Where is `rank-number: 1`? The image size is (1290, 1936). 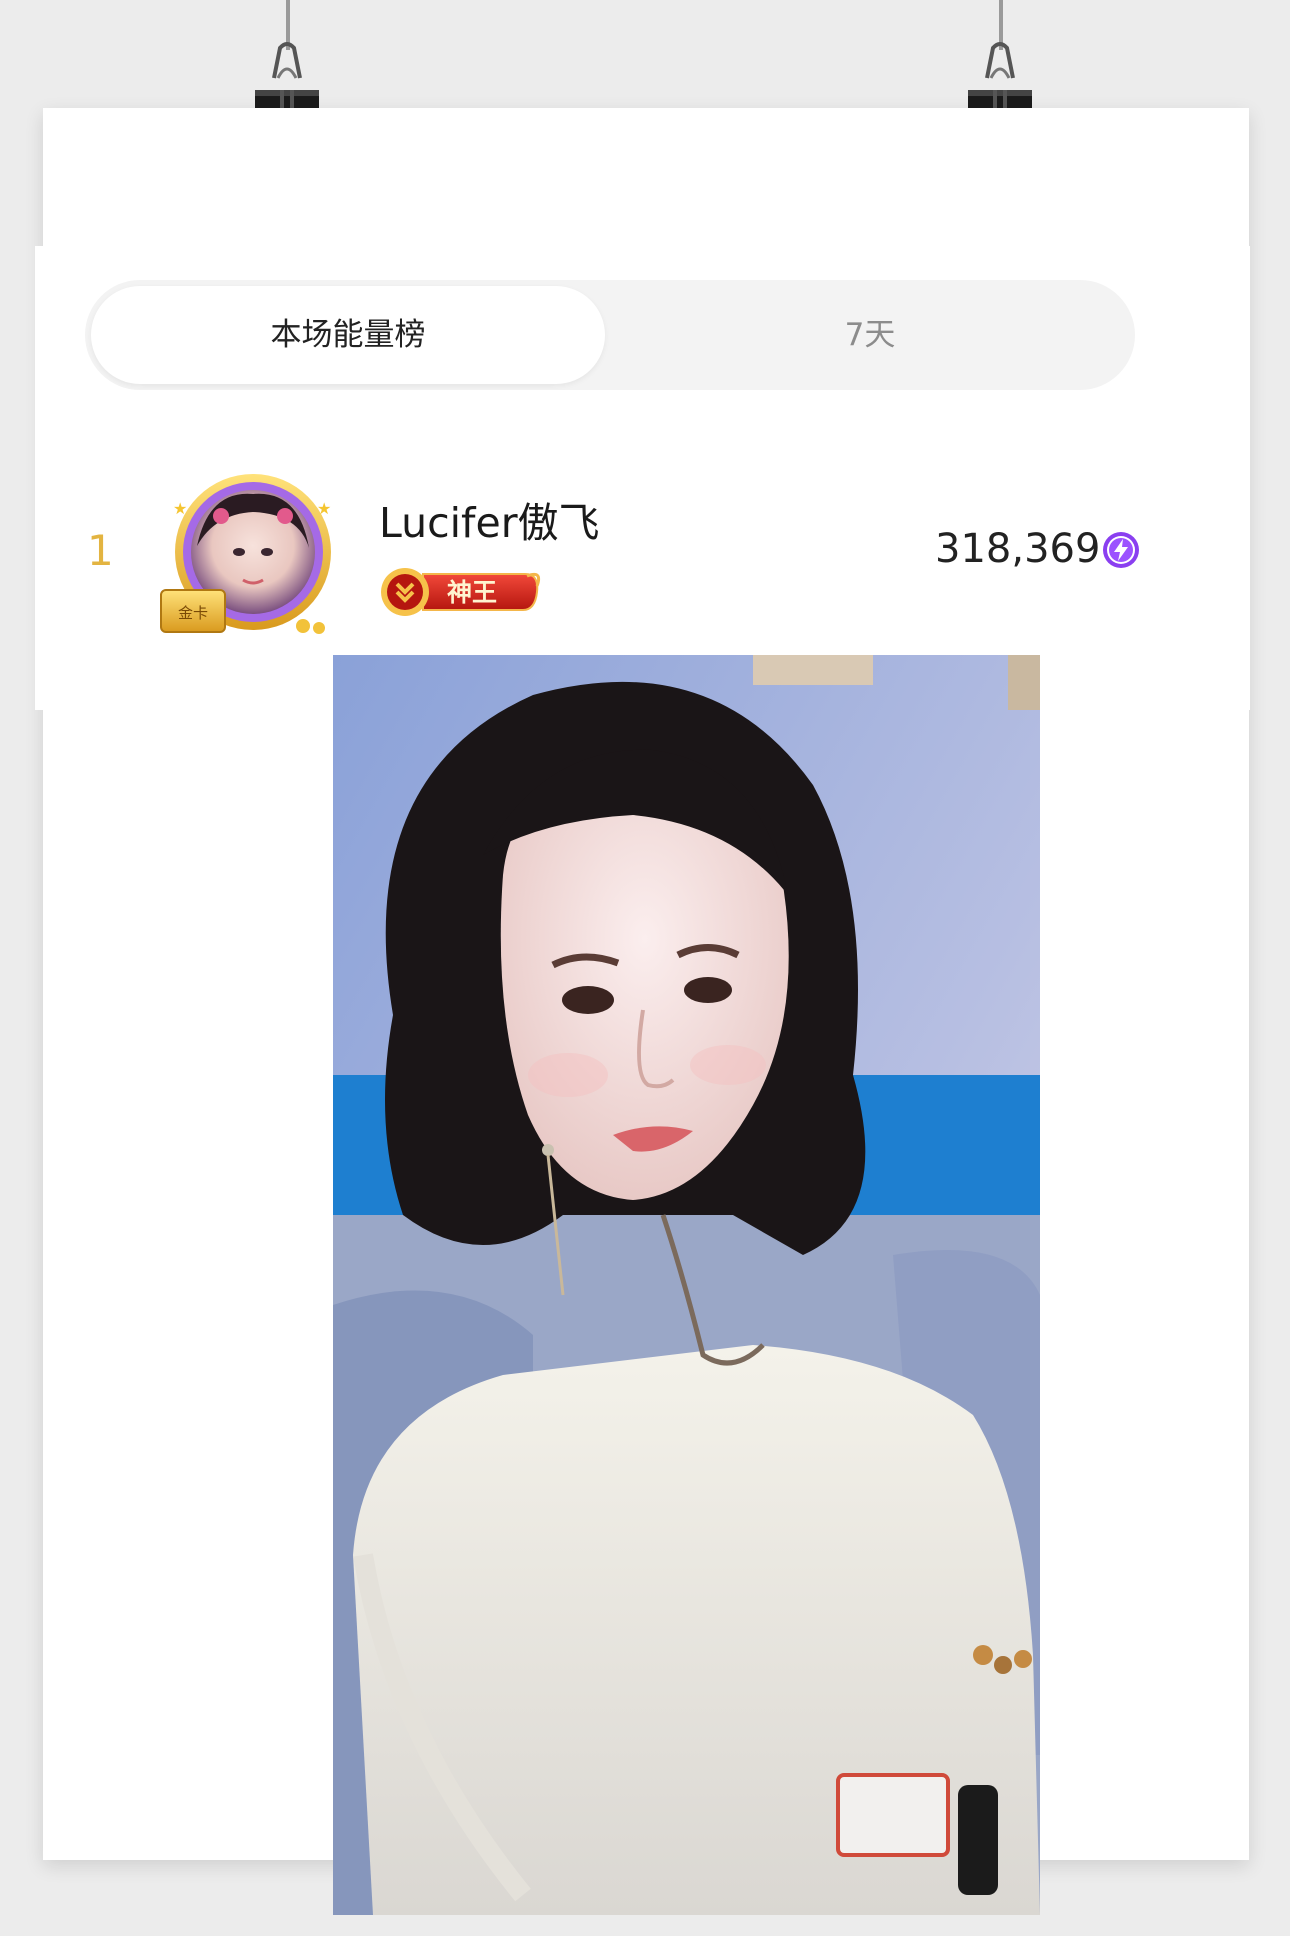
rank-number: 1 is located at coordinates (100, 550).